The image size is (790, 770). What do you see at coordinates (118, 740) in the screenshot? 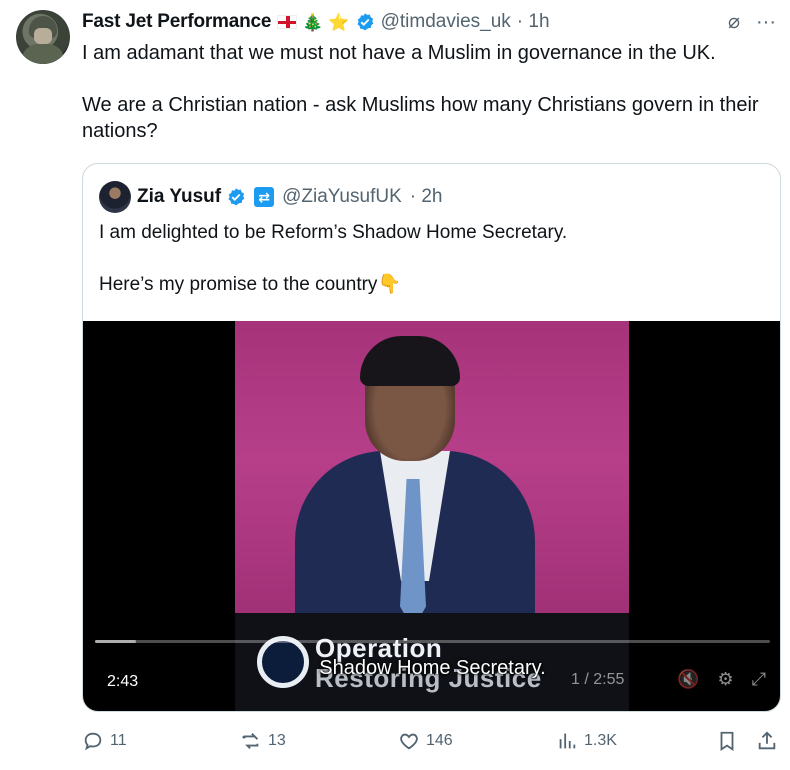
I see `reply-count: 11` at bounding box center [118, 740].